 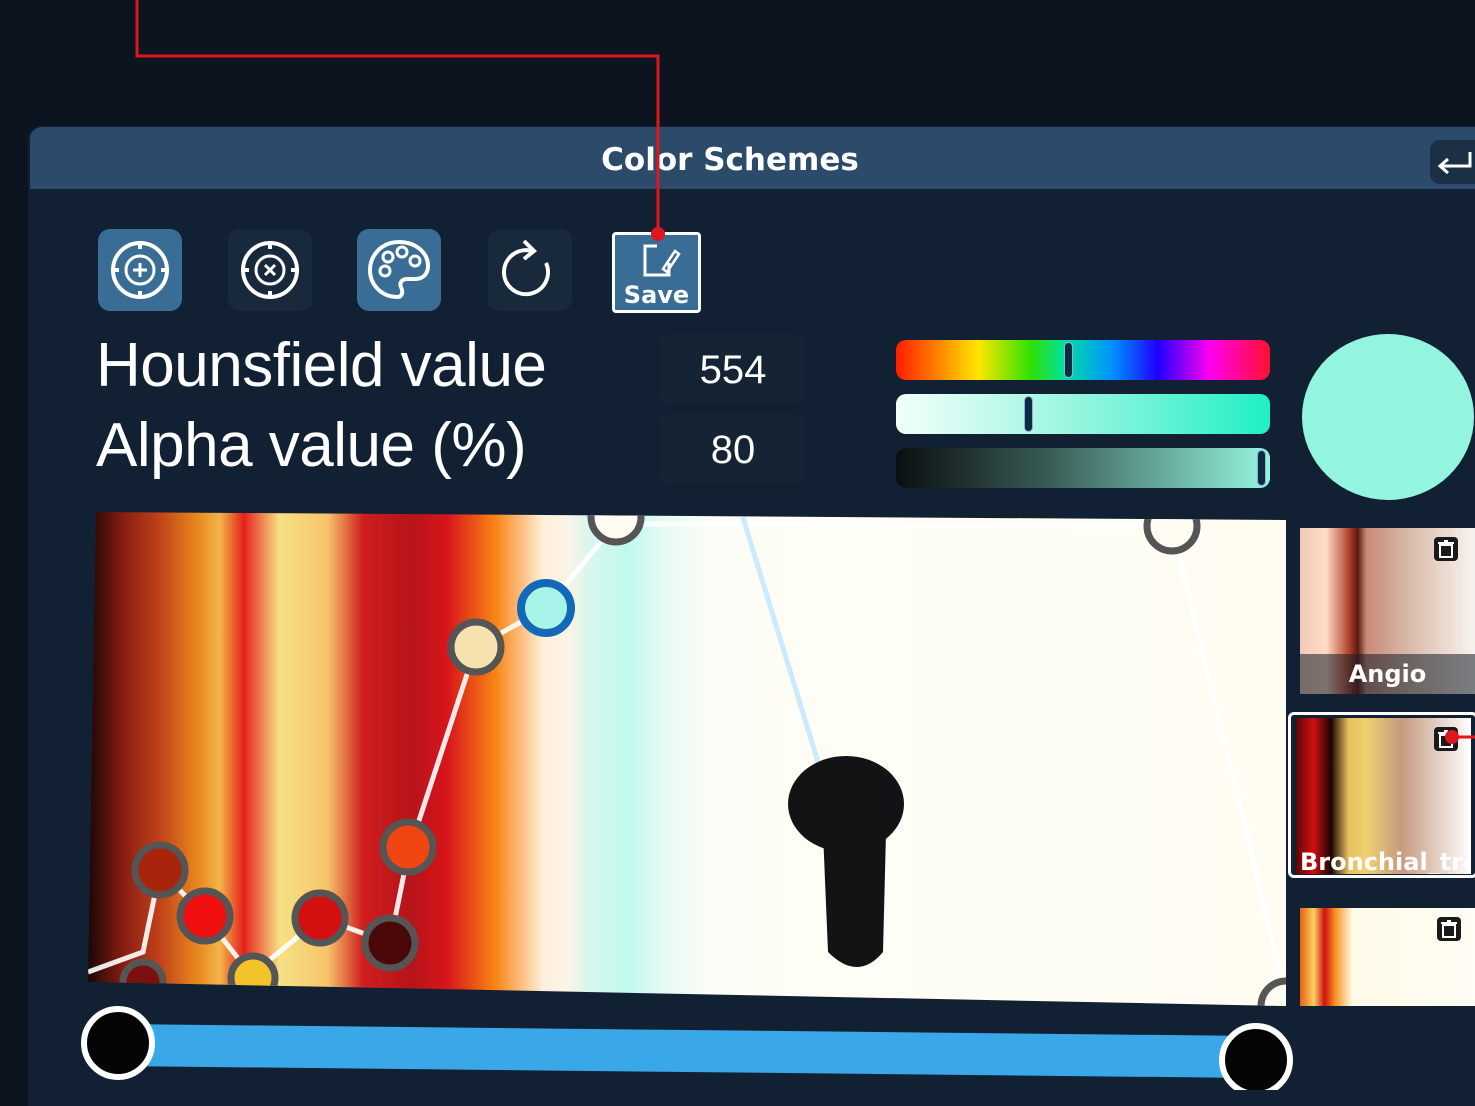 I want to click on controller-ray, so click(x=752, y=637).